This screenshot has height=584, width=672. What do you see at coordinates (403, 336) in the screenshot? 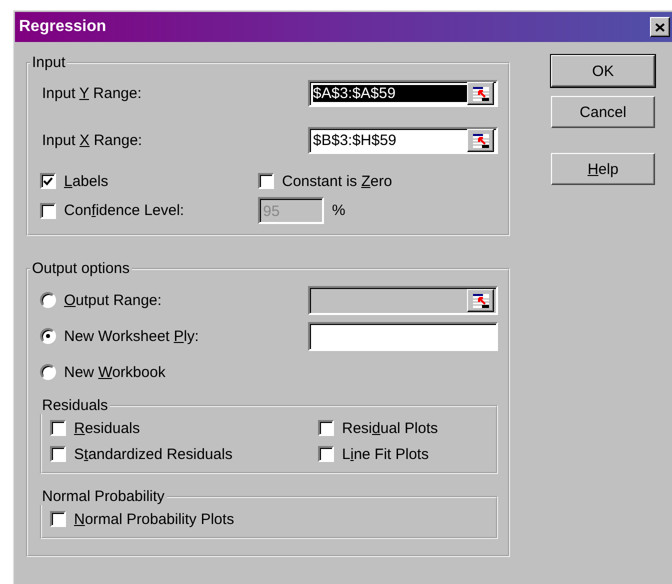
I see `output-field` at bounding box center [403, 336].